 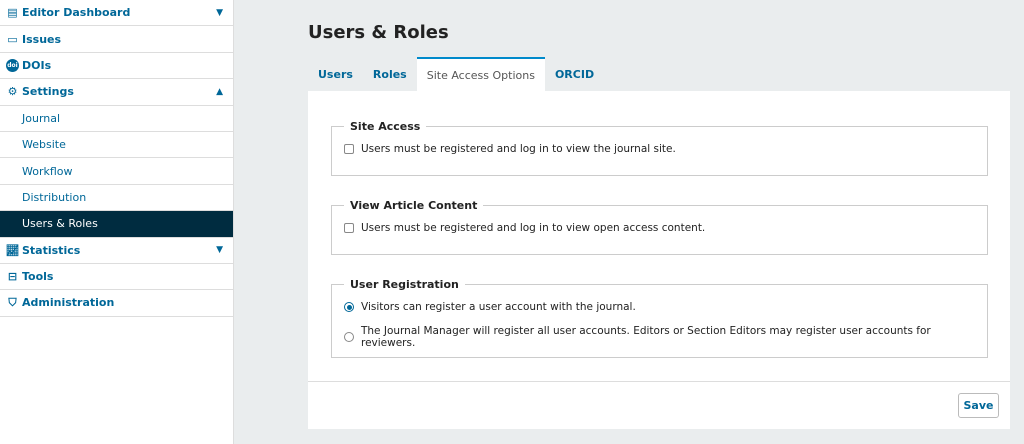 I want to click on article-content-checkbox, so click(x=349, y=228).